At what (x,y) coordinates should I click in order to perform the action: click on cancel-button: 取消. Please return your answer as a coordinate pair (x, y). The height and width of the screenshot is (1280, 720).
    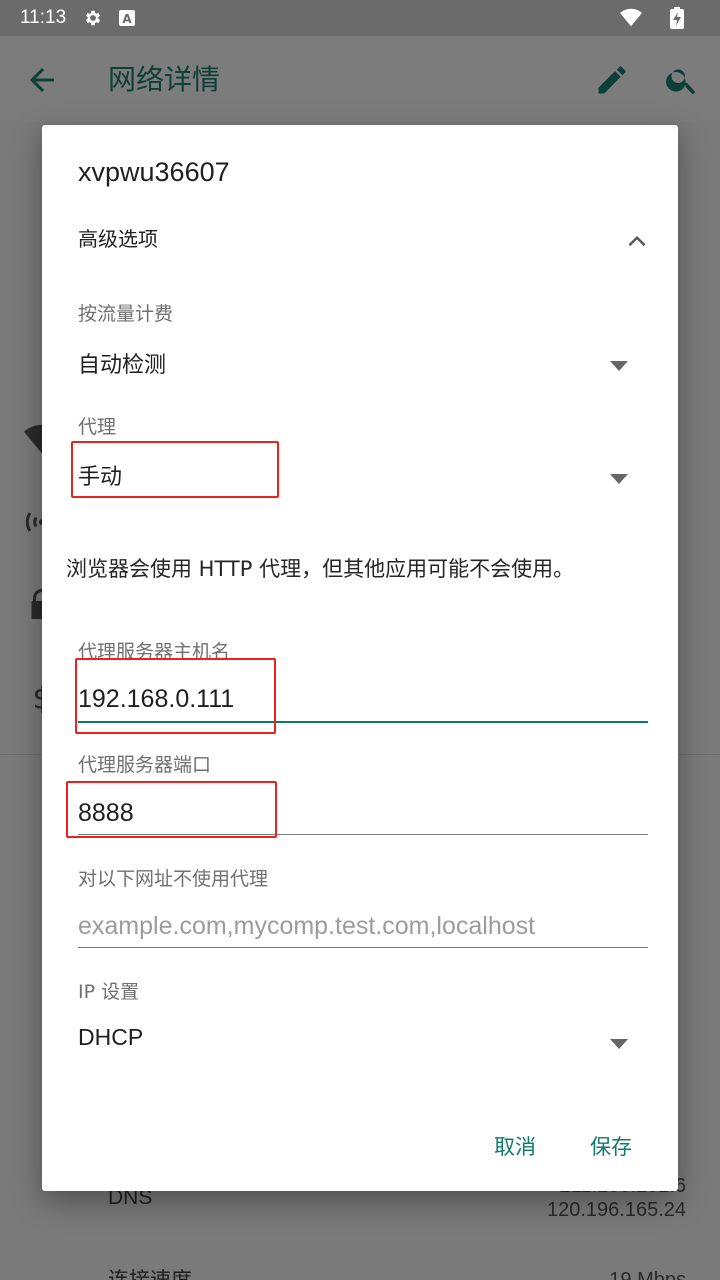
    Looking at the image, I should click on (515, 1146).